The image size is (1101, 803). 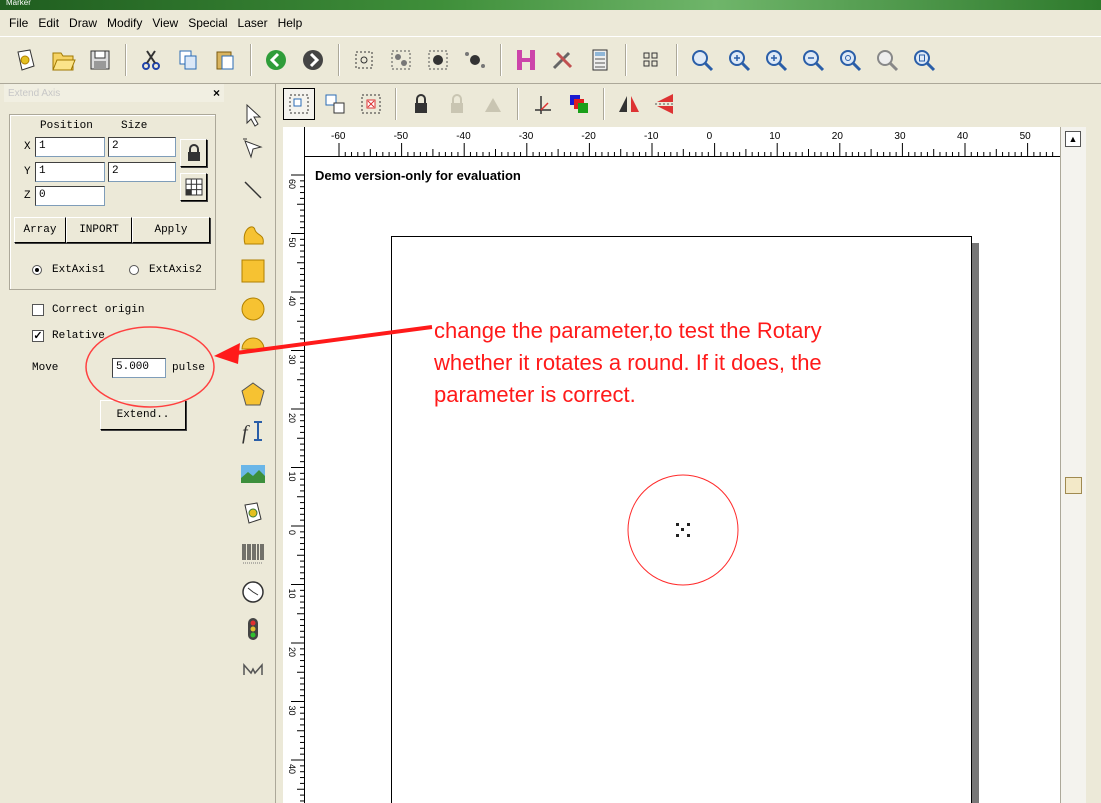 What do you see at coordinates (143, 415) in the screenshot?
I see `extend-button: Extend..` at bounding box center [143, 415].